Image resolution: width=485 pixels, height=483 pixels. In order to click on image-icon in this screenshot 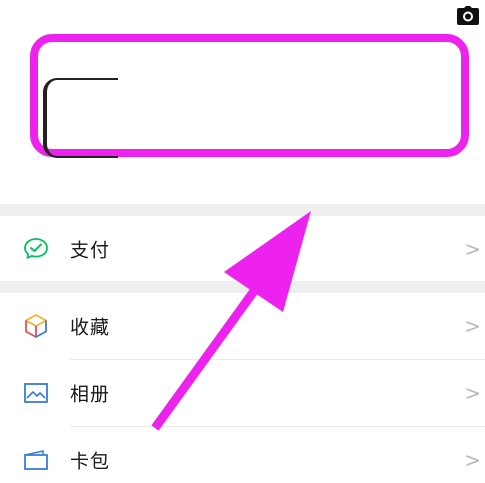, I will do `click(36, 393)`.